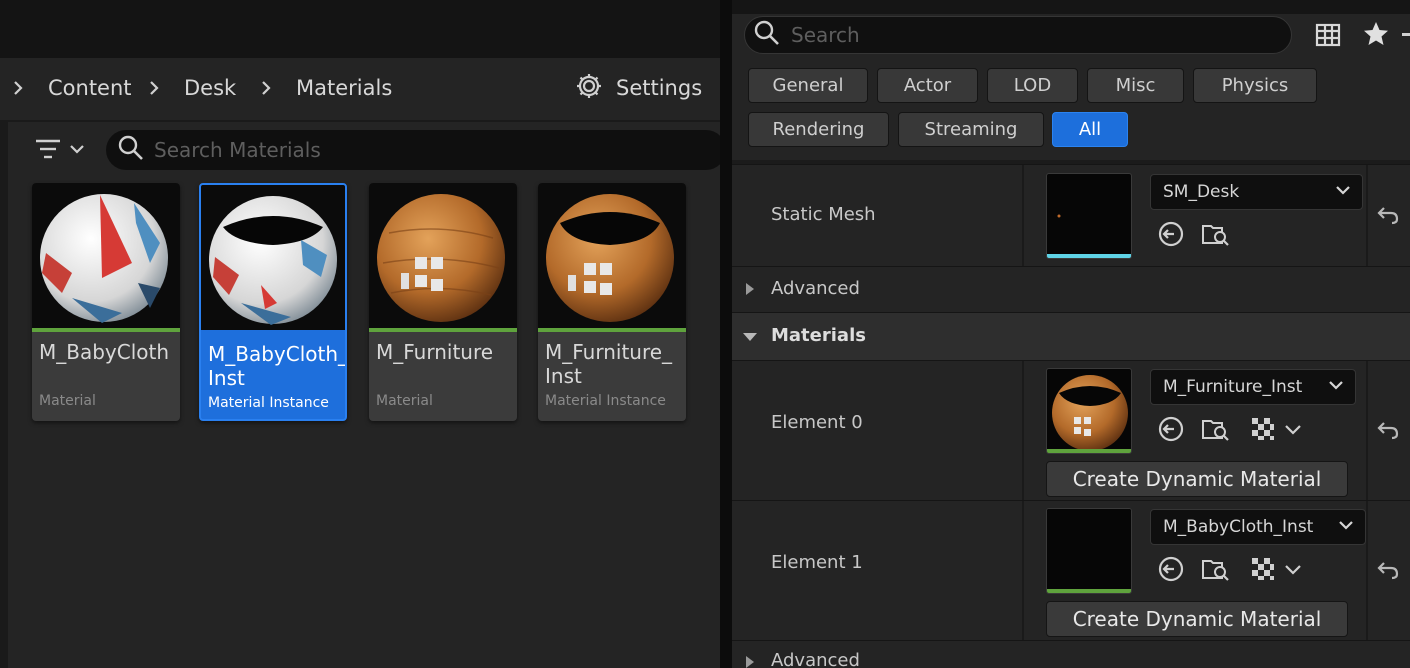 The image size is (1410, 668). I want to click on breadcrumb-desk: Desk, so click(210, 88).